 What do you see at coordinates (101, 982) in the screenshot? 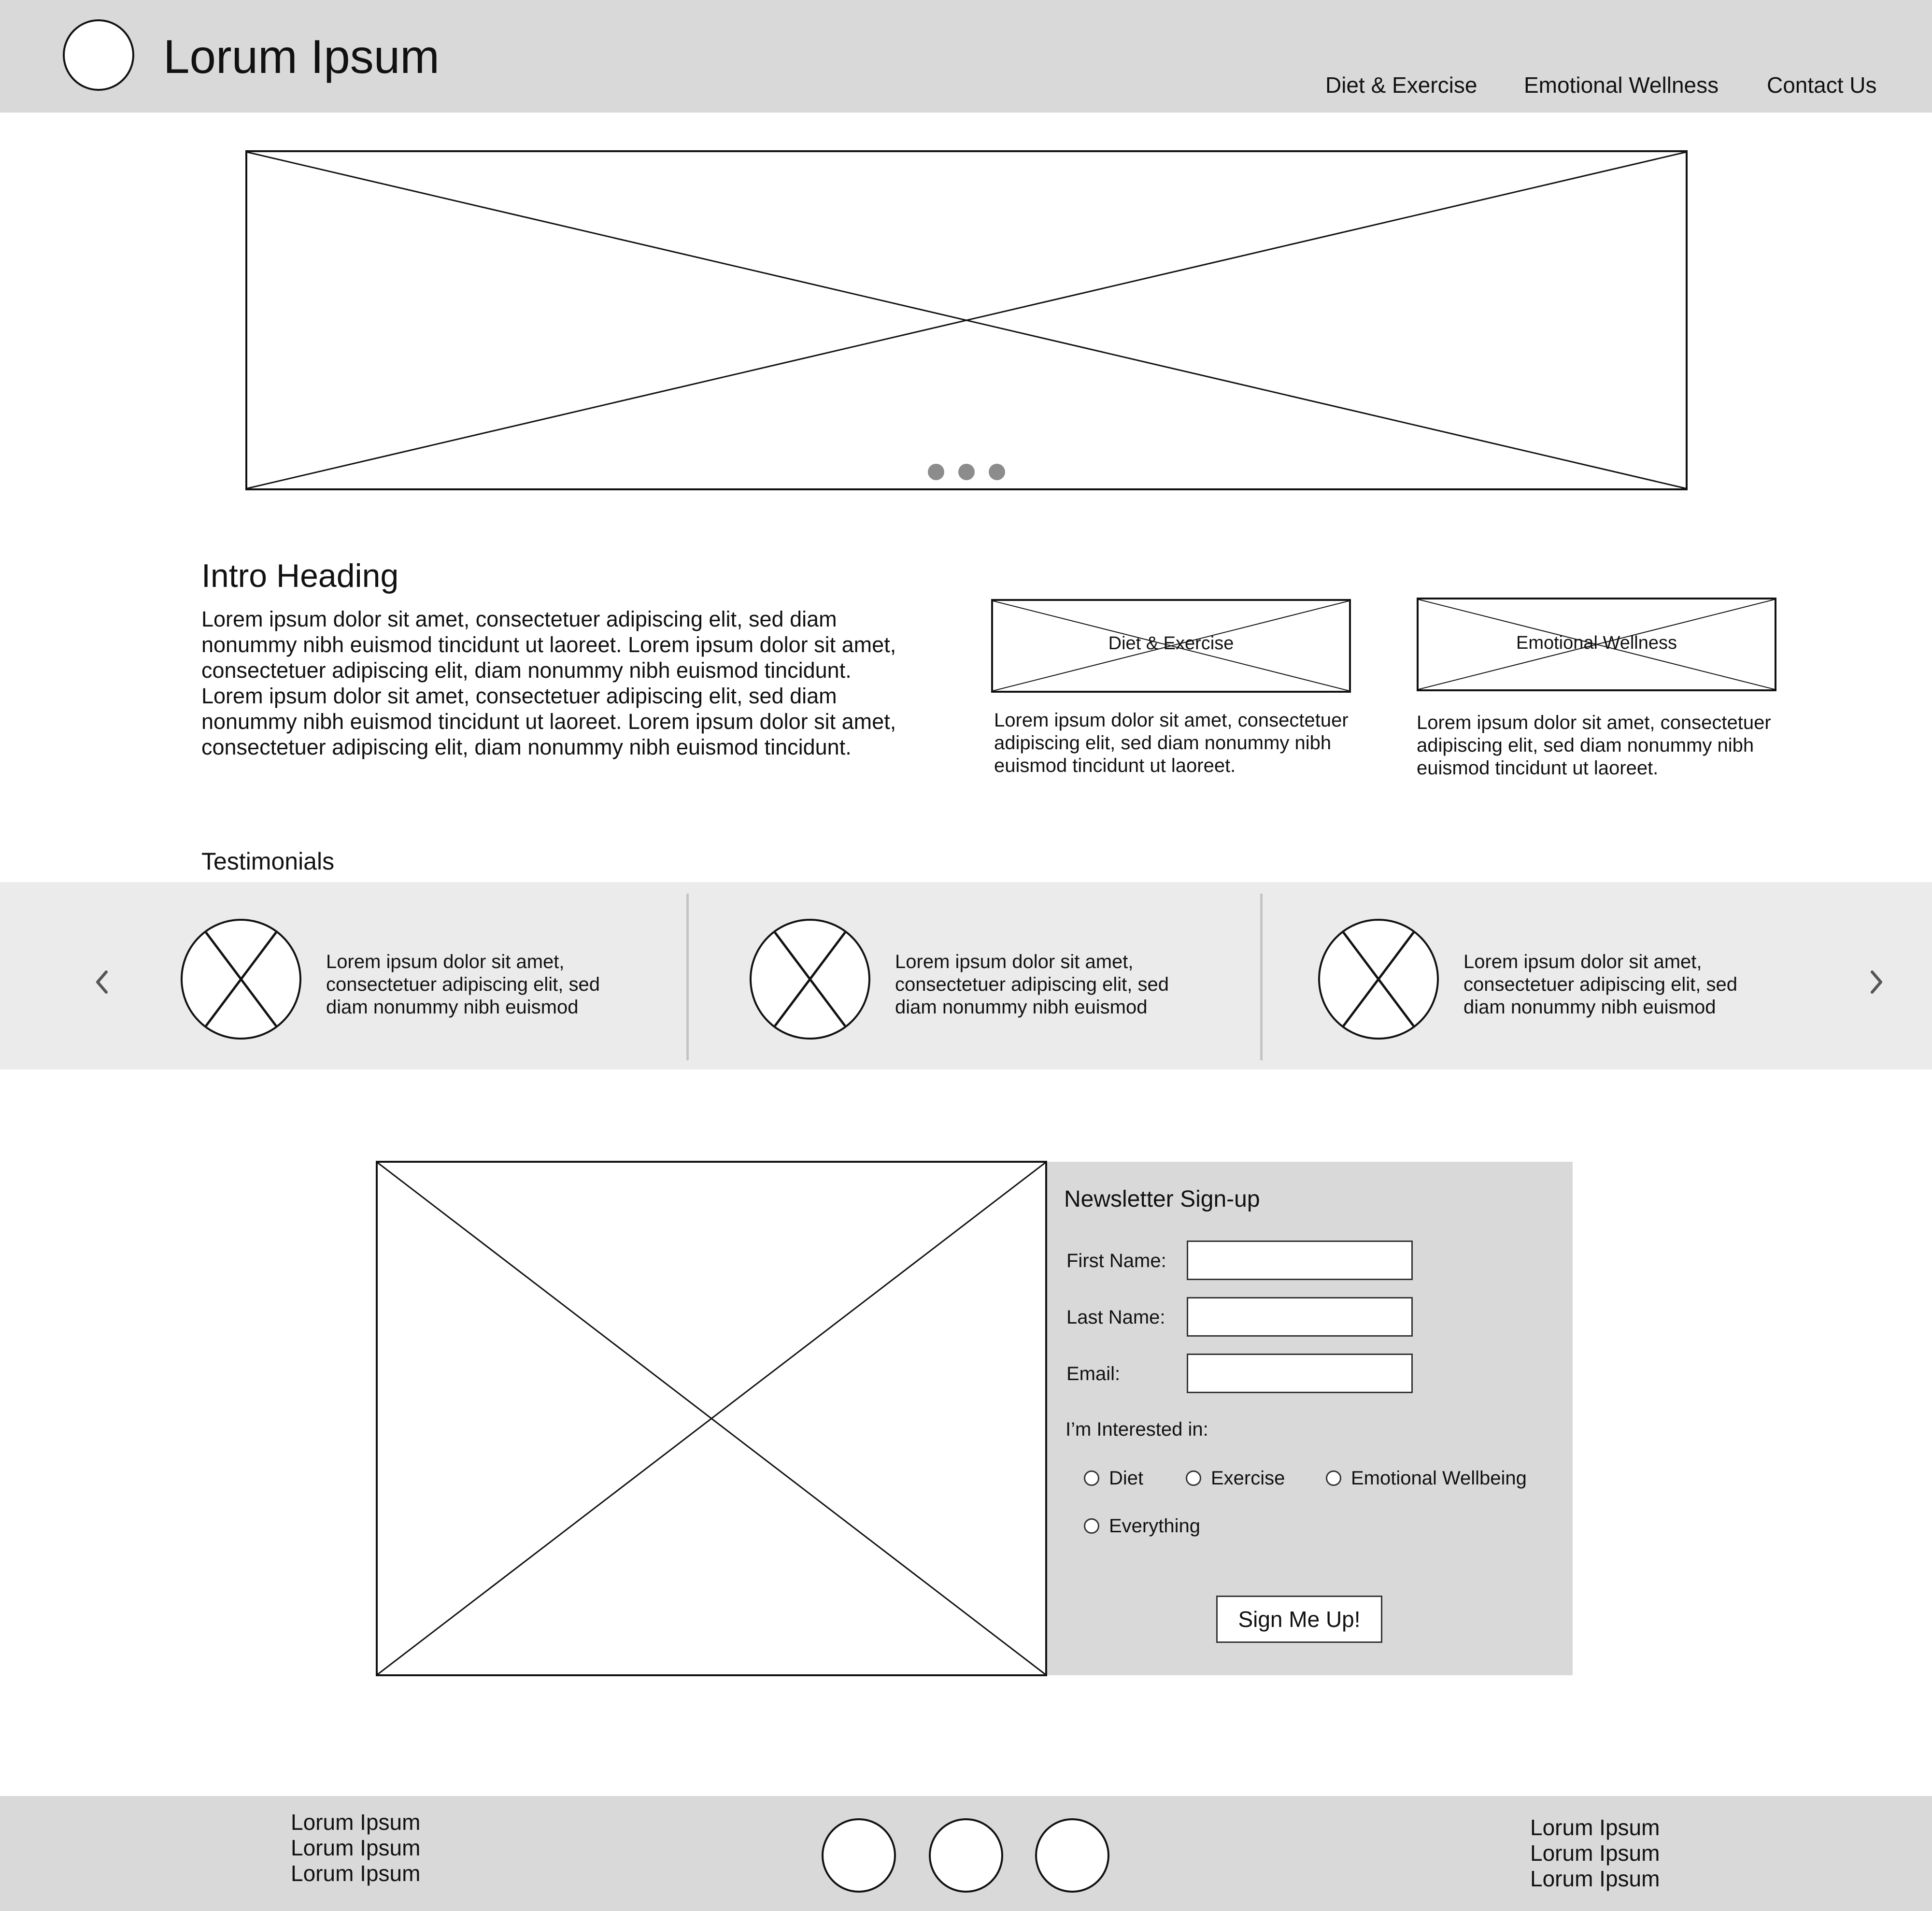
I see `chevron-left-icon` at bounding box center [101, 982].